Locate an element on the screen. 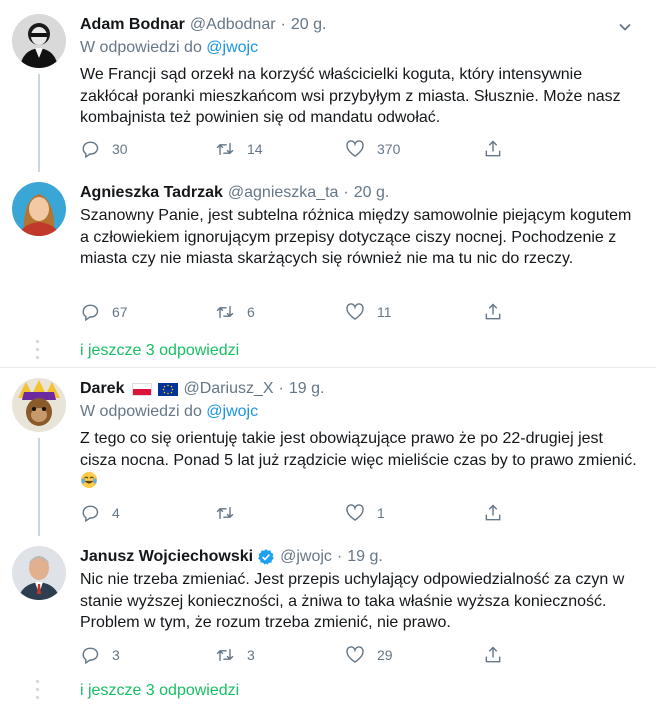 This screenshot has height=709, width=656. retweet-button: 14 is located at coordinates (239, 149).